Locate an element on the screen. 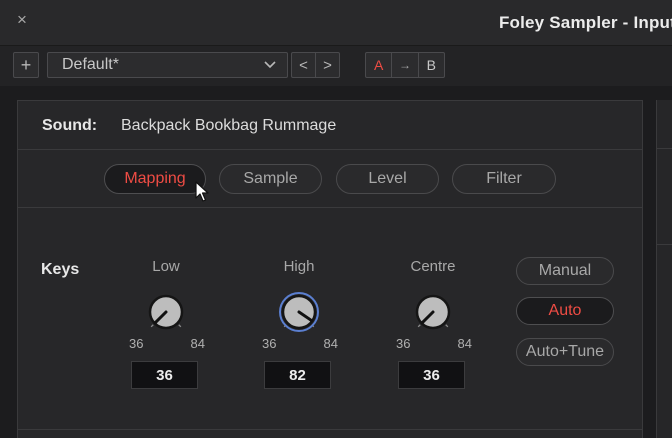 This screenshot has height=438, width=672. plugin-toolbar: + Default* < > A → B is located at coordinates (336, 66).